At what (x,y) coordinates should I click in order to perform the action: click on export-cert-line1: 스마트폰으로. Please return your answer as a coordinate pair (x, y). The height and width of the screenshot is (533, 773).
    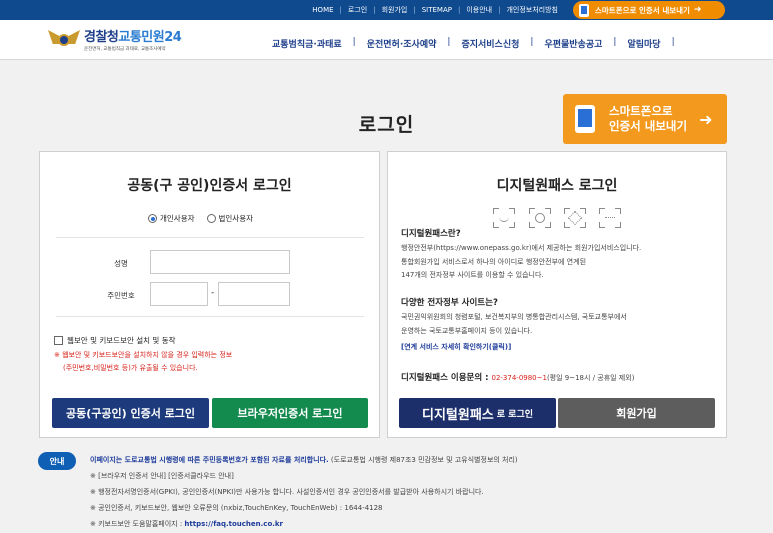
    Looking at the image, I should click on (641, 111).